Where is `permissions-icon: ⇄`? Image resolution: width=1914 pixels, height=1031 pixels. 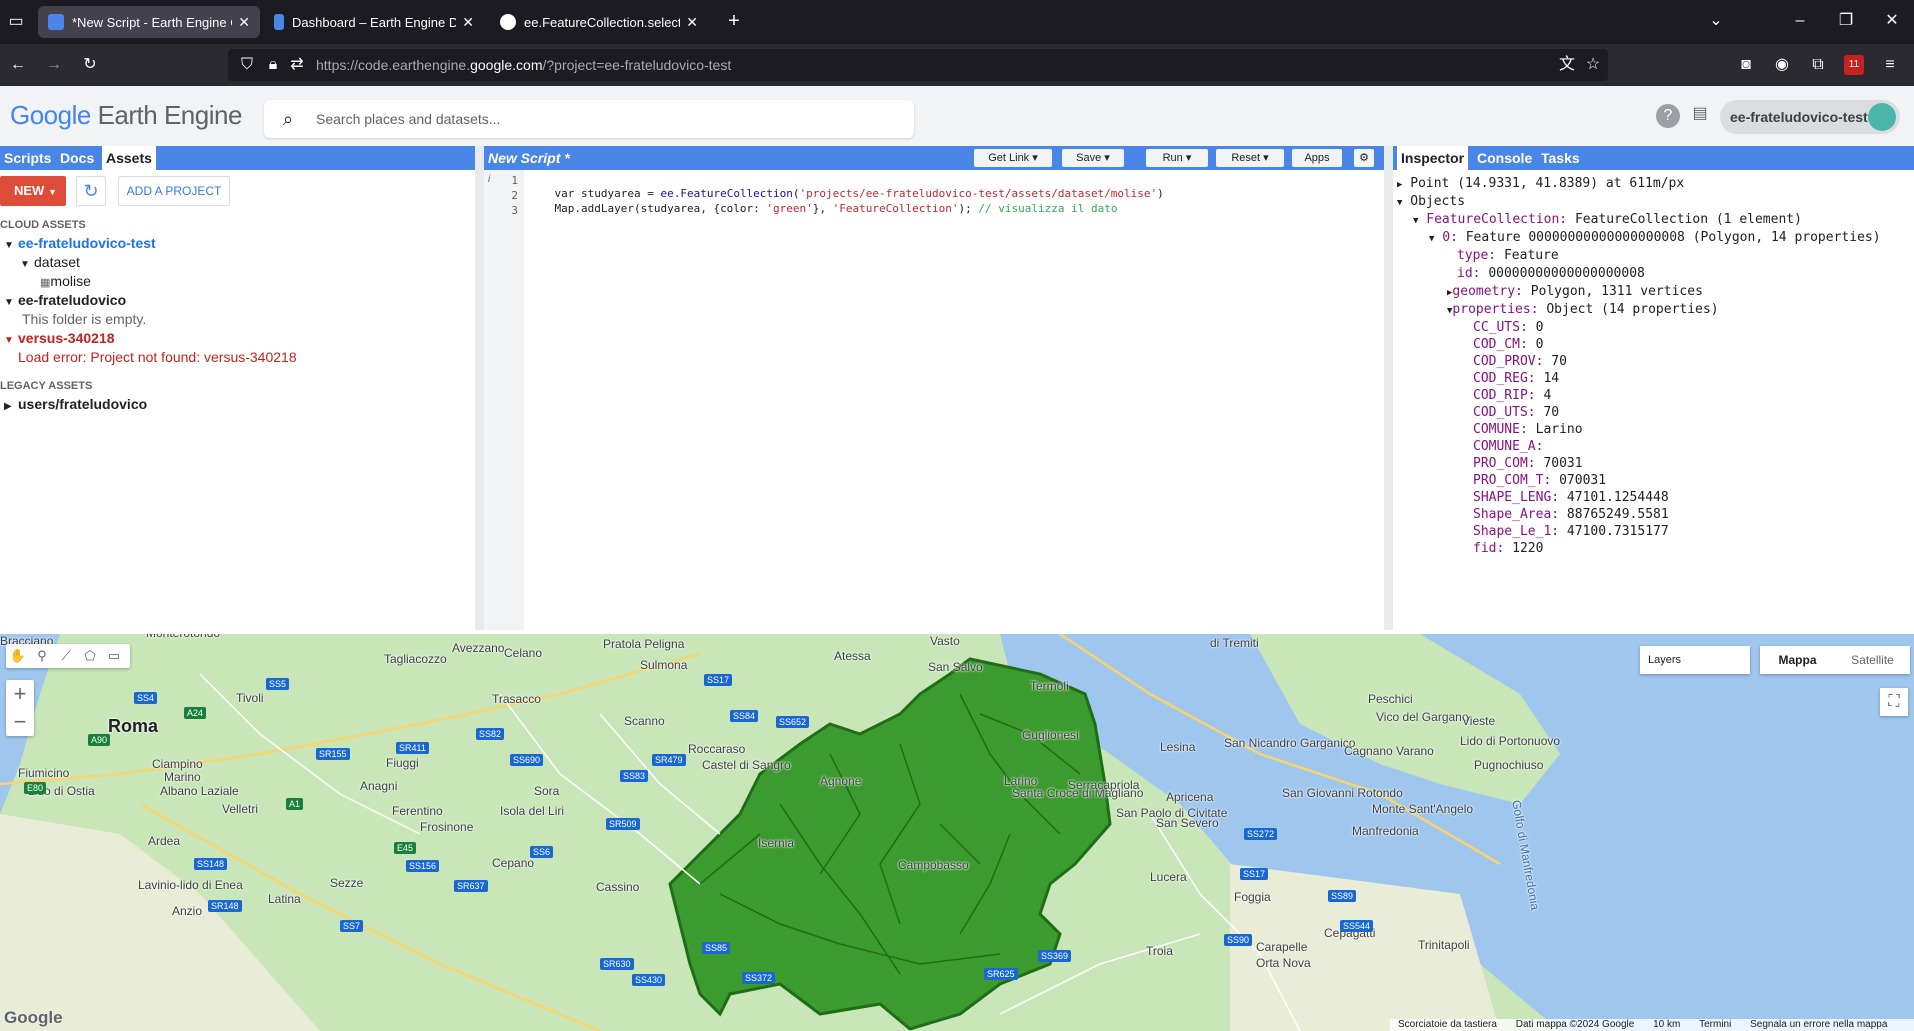
permissions-icon: ⇄ is located at coordinates (297, 65).